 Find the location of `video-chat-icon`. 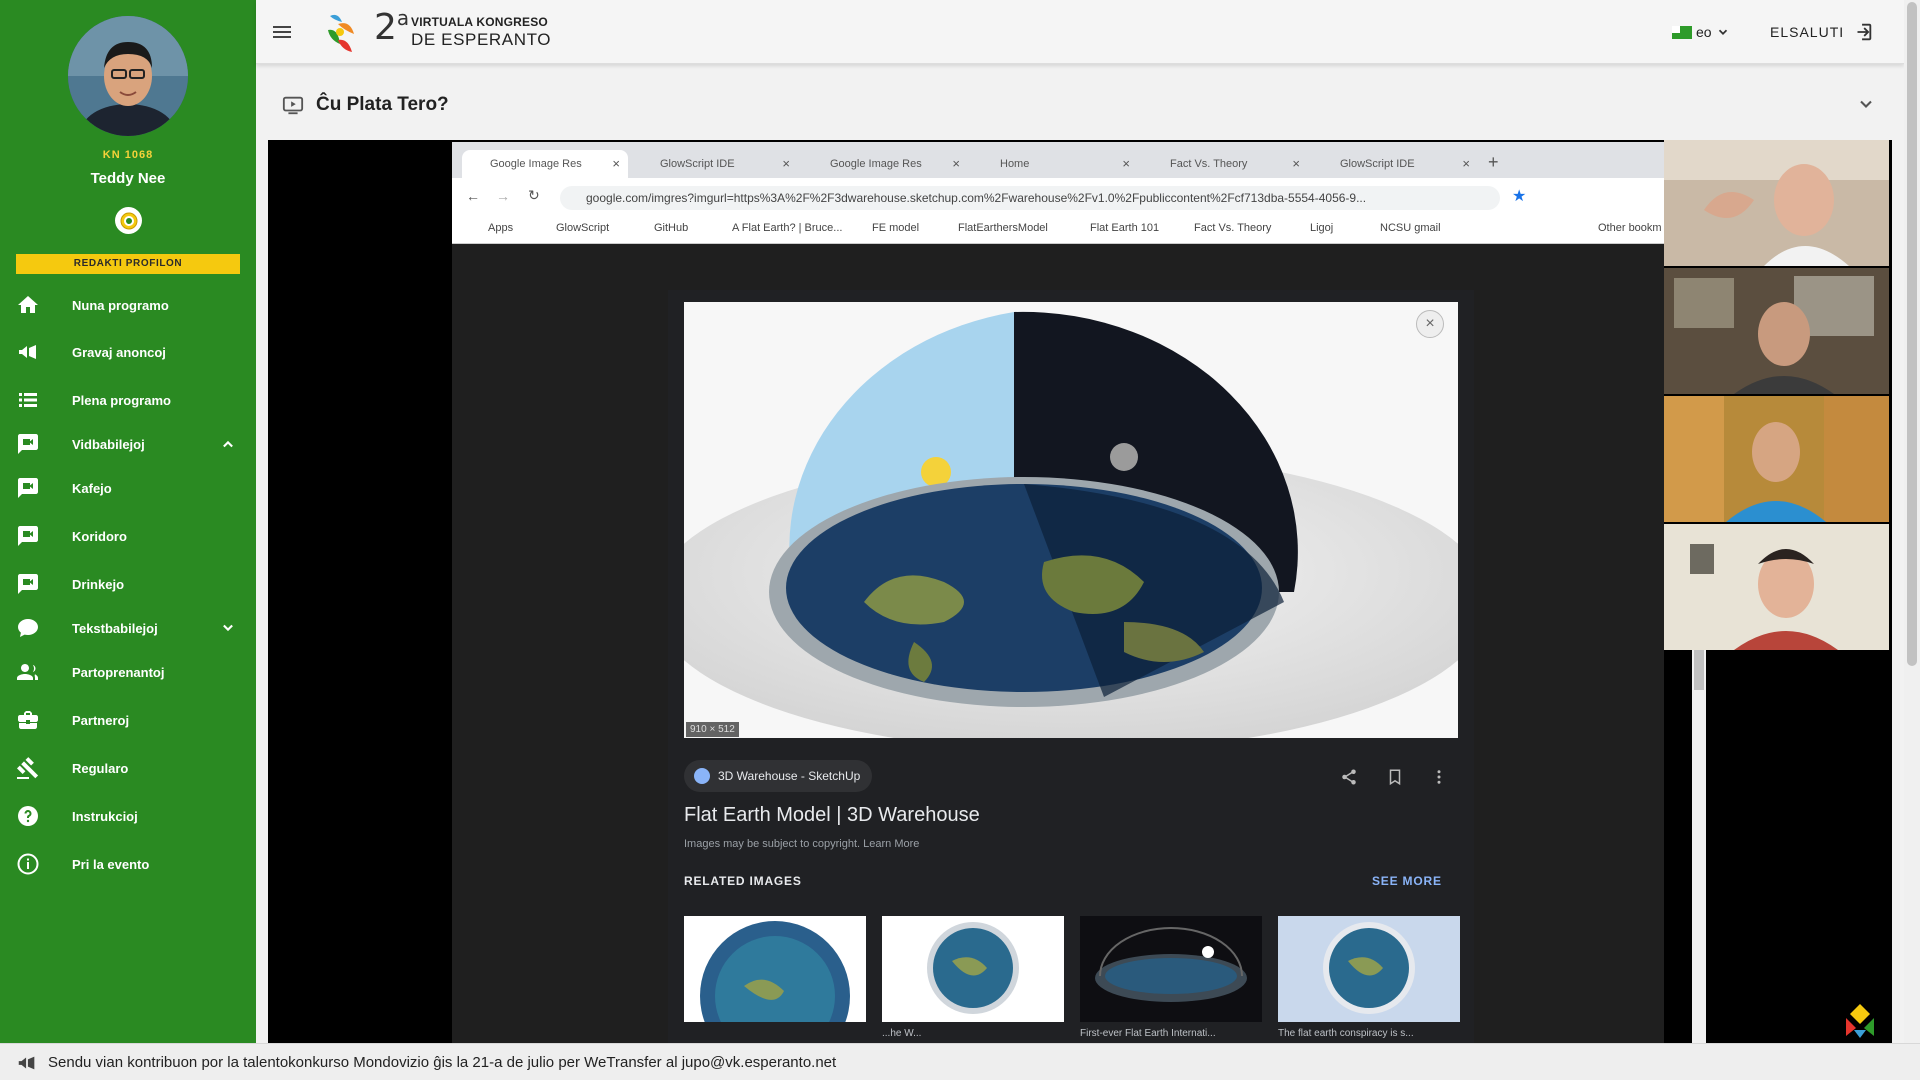

video-chat-icon is located at coordinates (28, 444).